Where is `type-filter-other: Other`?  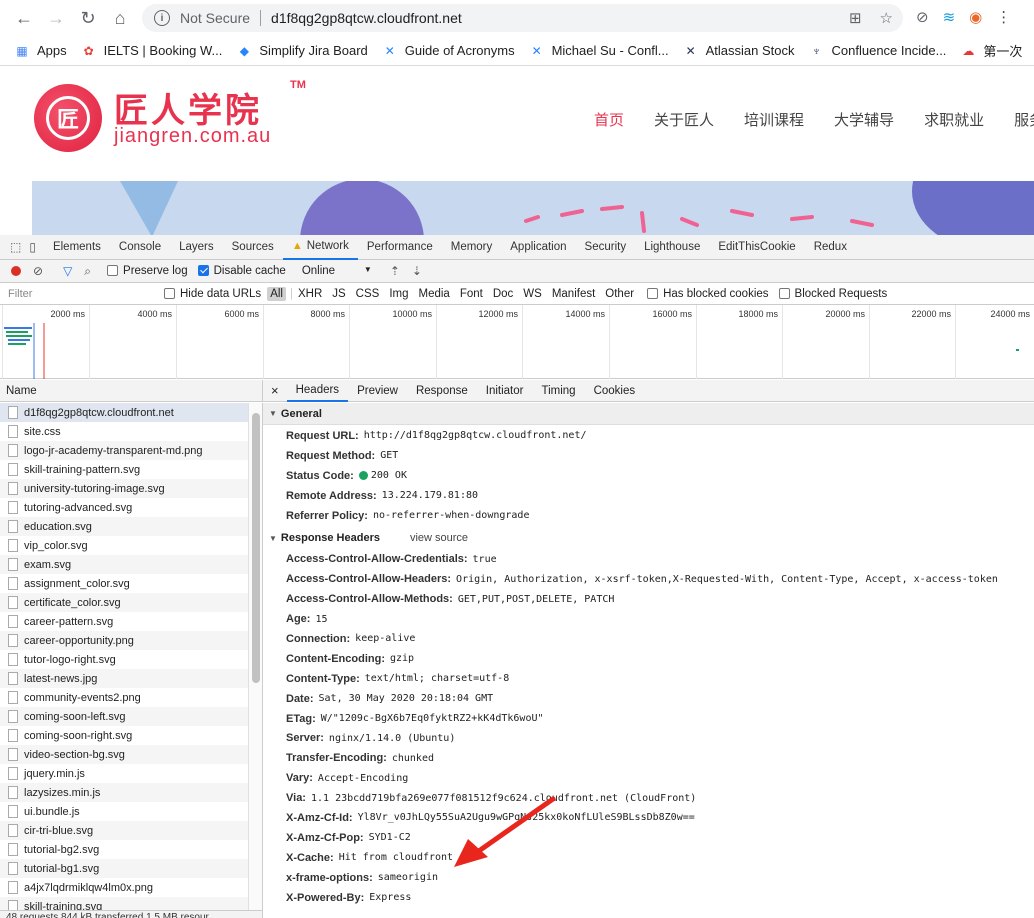
type-filter-other: Other is located at coordinates (619, 294).